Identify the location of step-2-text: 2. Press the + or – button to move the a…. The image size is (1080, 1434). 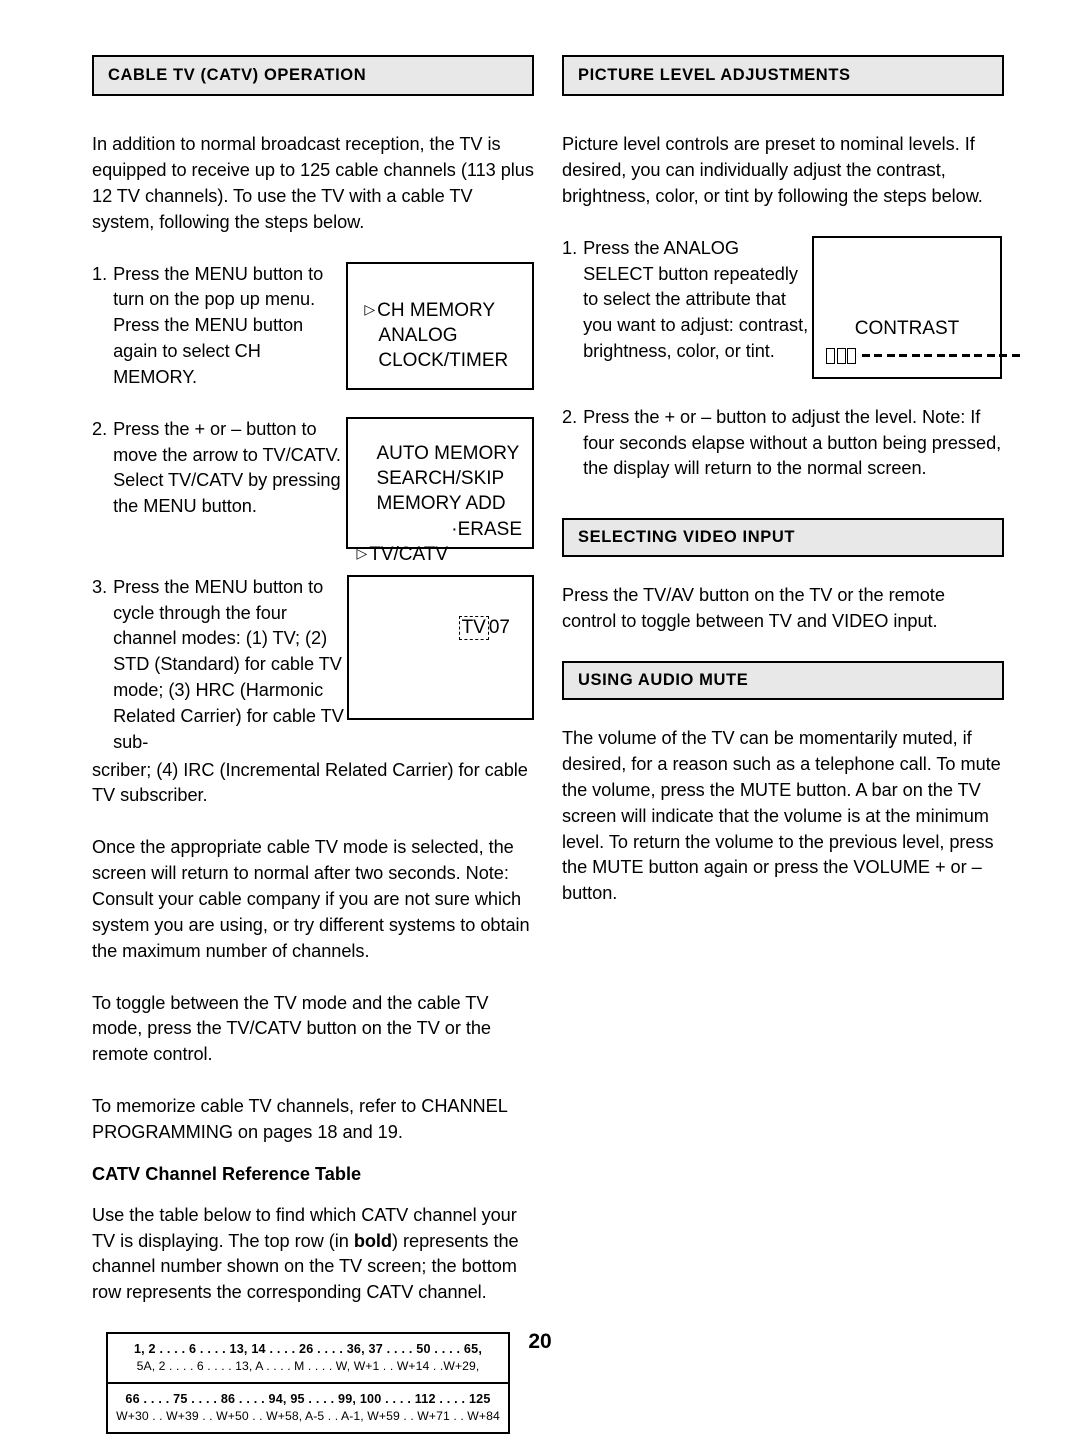
(219, 468).